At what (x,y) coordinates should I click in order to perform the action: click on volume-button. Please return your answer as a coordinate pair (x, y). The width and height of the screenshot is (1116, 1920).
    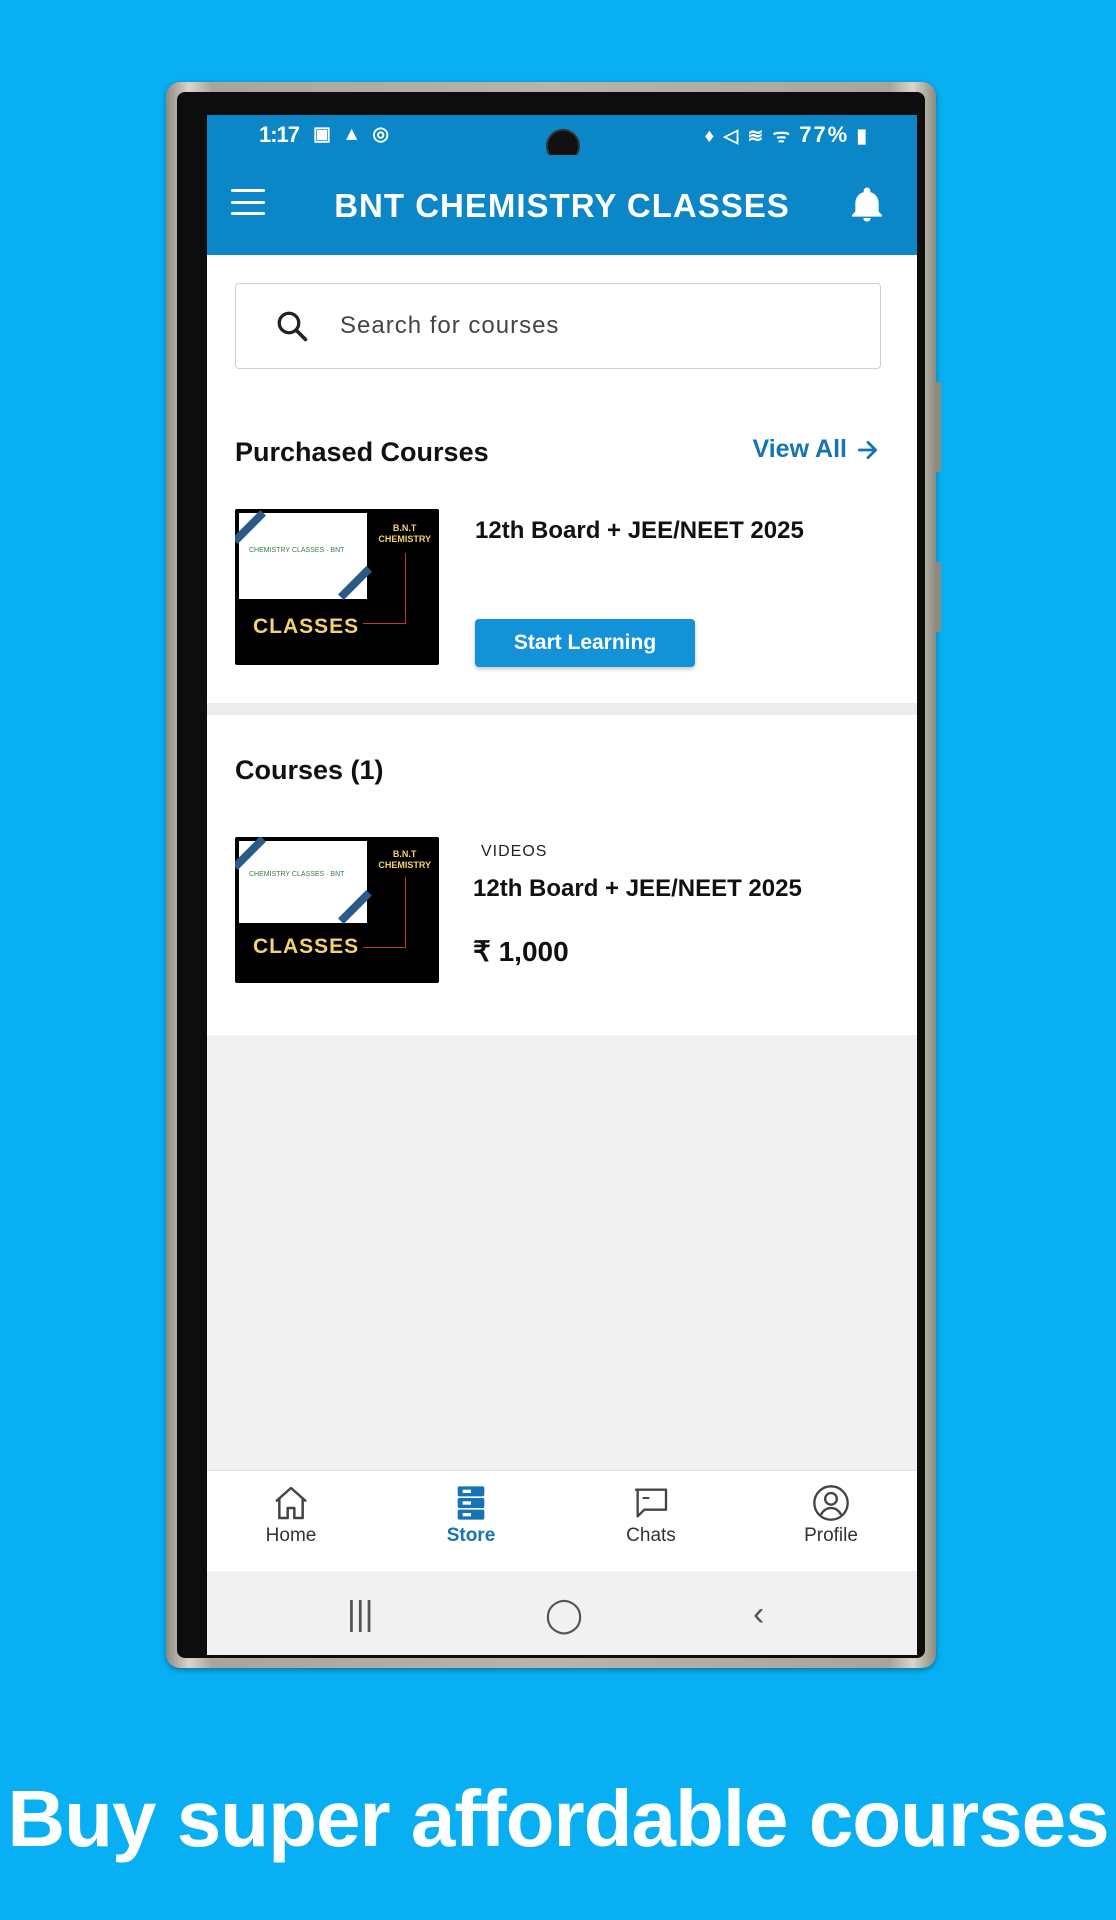
    Looking at the image, I should click on (938, 427).